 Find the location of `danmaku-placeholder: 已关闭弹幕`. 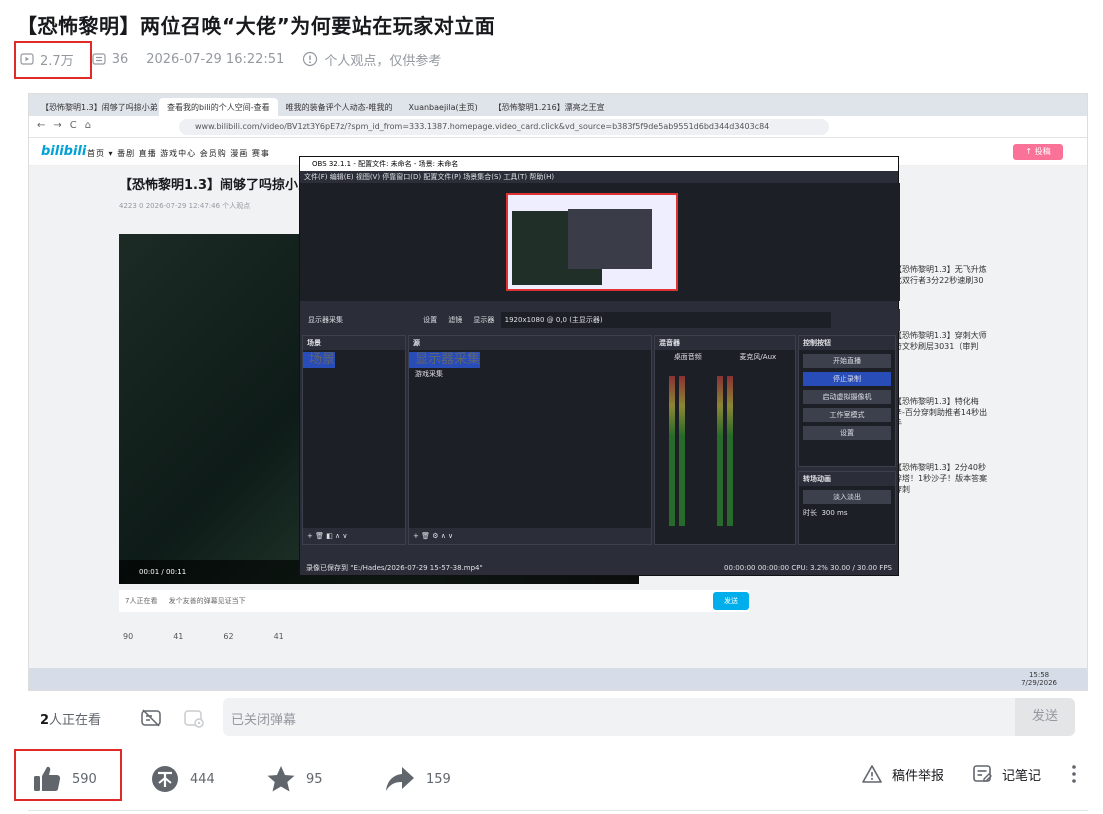

danmaku-placeholder: 已关闭弹幕 is located at coordinates (264, 720).